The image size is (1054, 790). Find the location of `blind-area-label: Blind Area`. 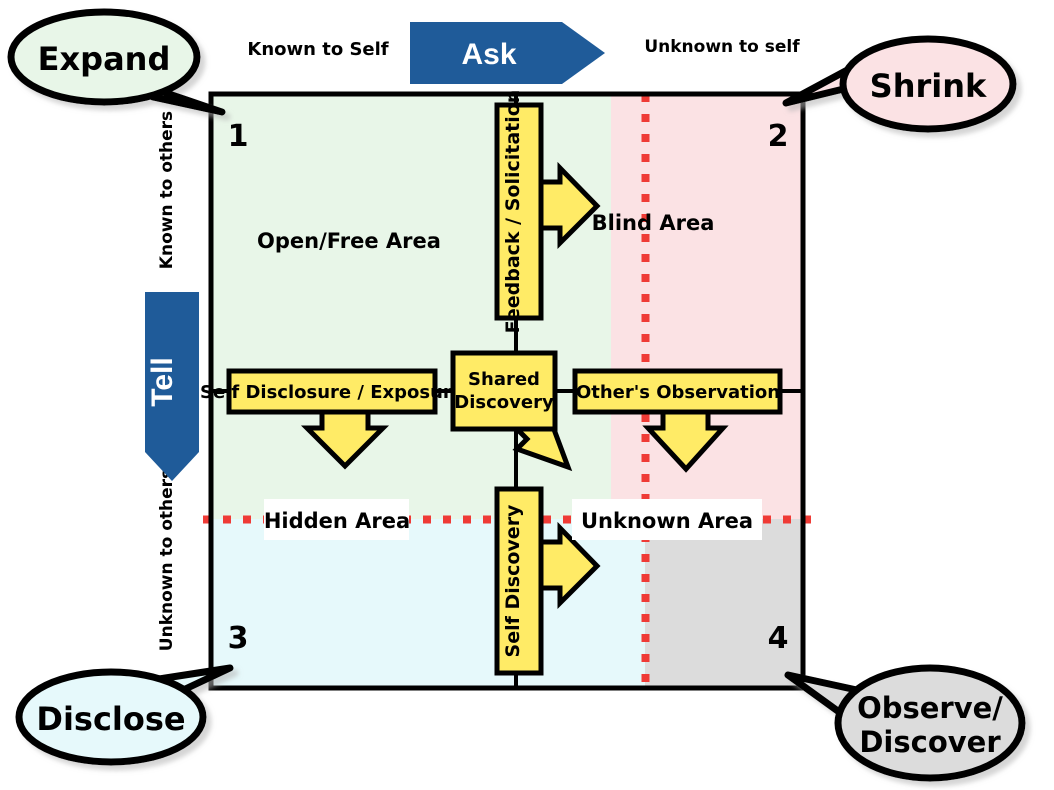

blind-area-label: Blind Area is located at coordinates (653, 223).